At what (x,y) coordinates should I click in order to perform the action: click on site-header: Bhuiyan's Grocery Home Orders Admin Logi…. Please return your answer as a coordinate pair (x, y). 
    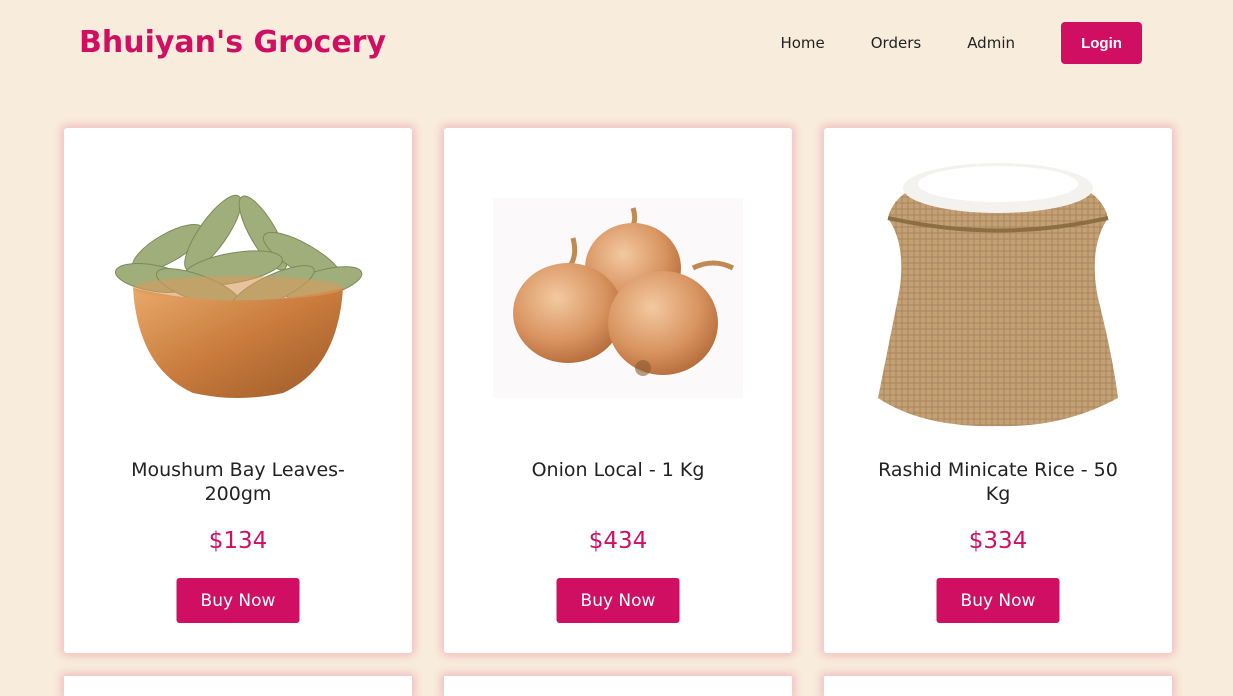
    Looking at the image, I should click on (616, 45).